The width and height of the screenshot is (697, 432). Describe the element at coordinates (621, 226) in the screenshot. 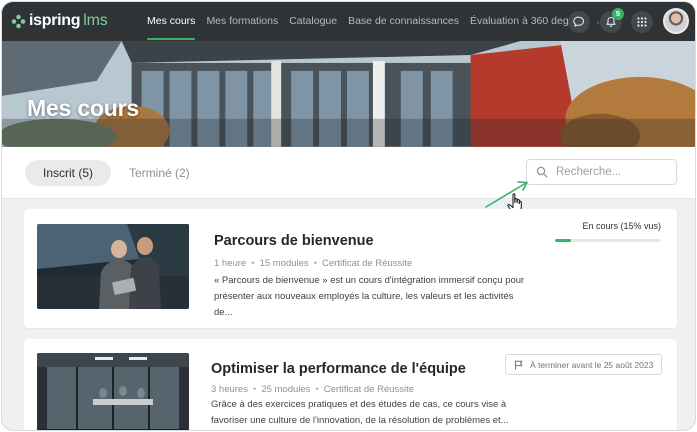

I see `course-status: En cours (15% vus)` at that location.